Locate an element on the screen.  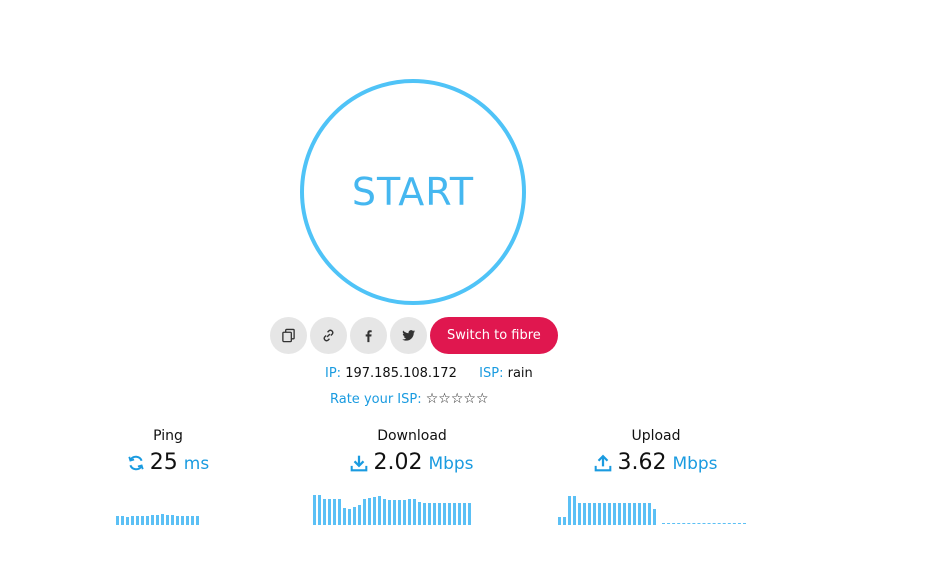
twitter-button is located at coordinates (408, 335).